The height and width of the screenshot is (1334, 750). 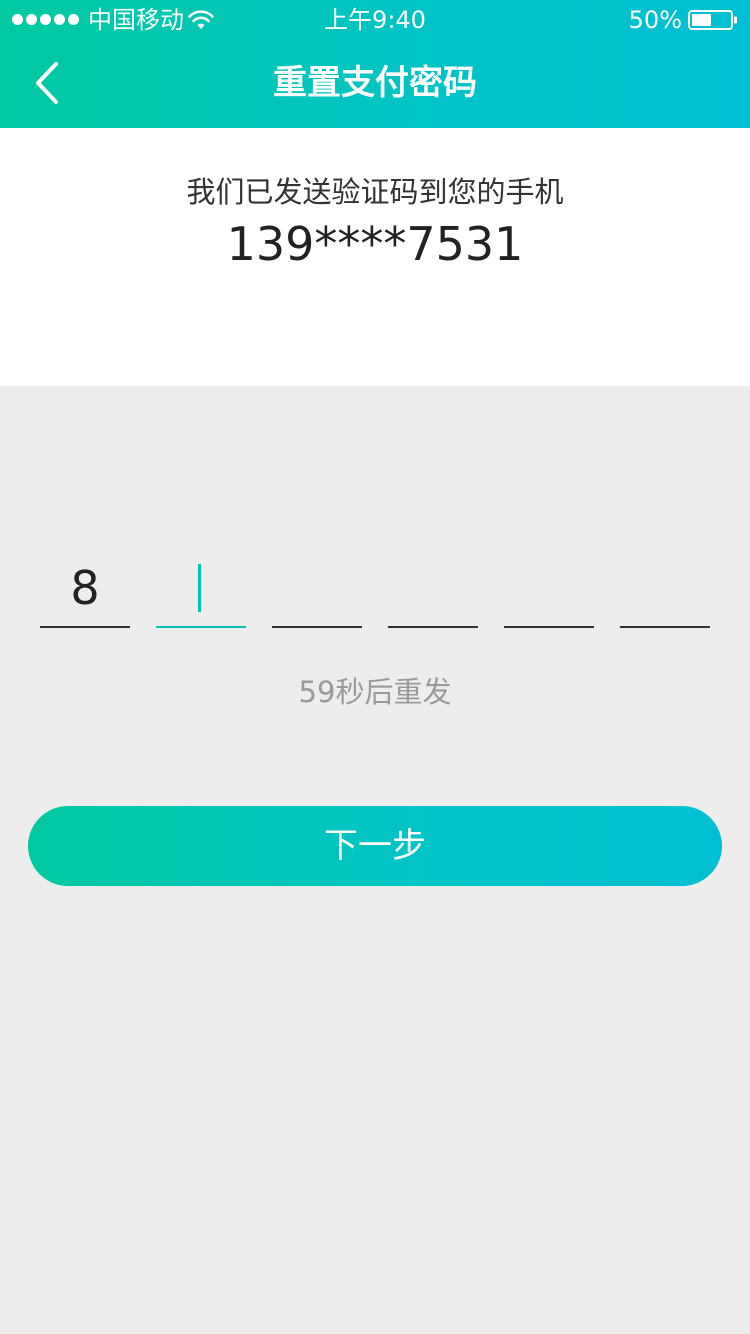 I want to click on text-cursor, so click(x=199, y=588).